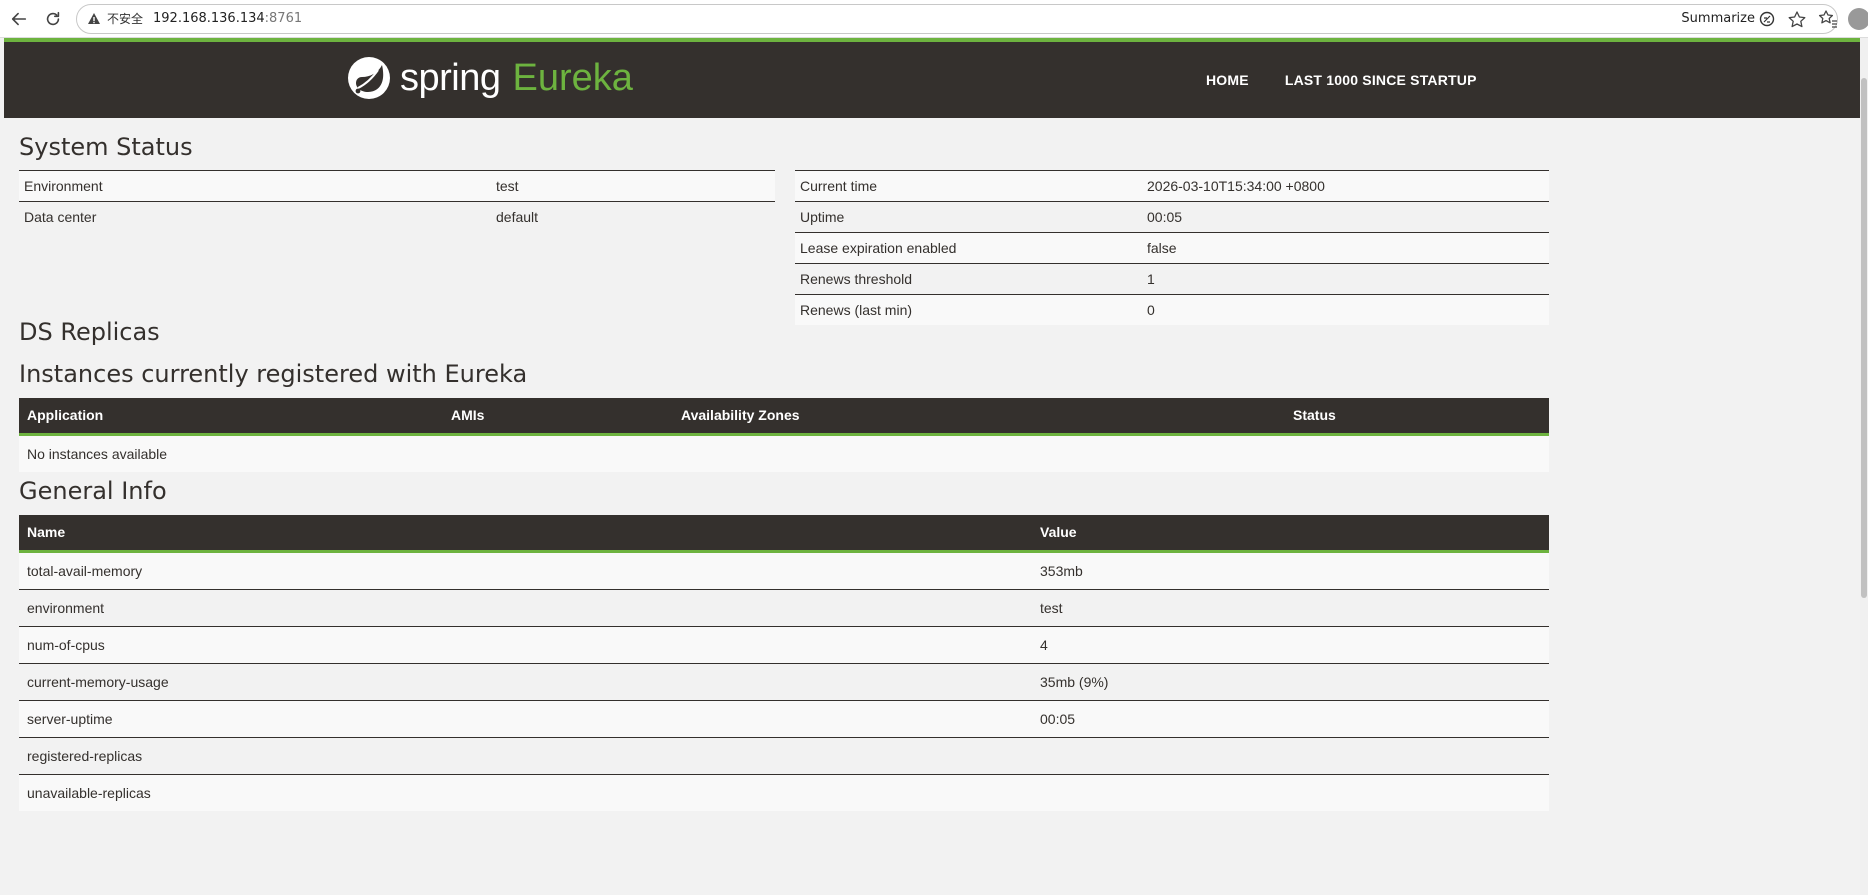 The height and width of the screenshot is (895, 1868). Describe the element at coordinates (957, 19) in the screenshot. I see `address-bar: 不安全 192.168.136.134:8761 Summarize` at that location.